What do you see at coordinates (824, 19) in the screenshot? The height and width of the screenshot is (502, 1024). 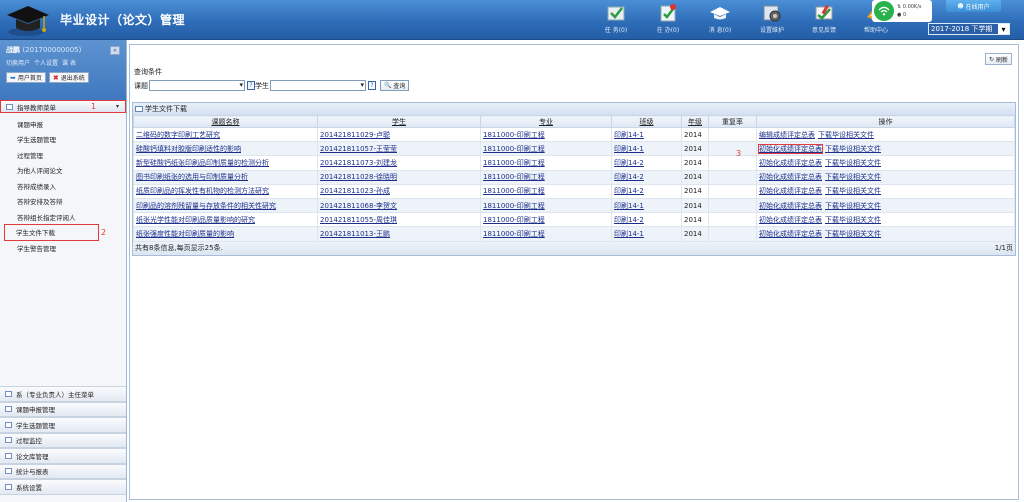 I see `feedback-button: 意见反馈` at bounding box center [824, 19].